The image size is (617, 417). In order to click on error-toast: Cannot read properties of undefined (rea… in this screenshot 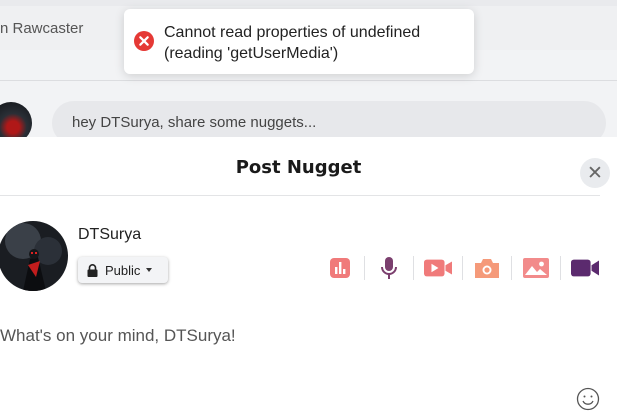, I will do `click(299, 41)`.